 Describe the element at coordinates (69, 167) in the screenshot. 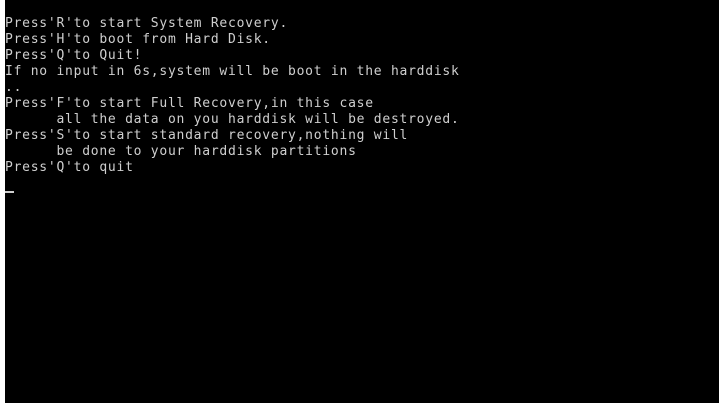

I see `console-line-quit-prompt: Press'Q'to quit` at that location.